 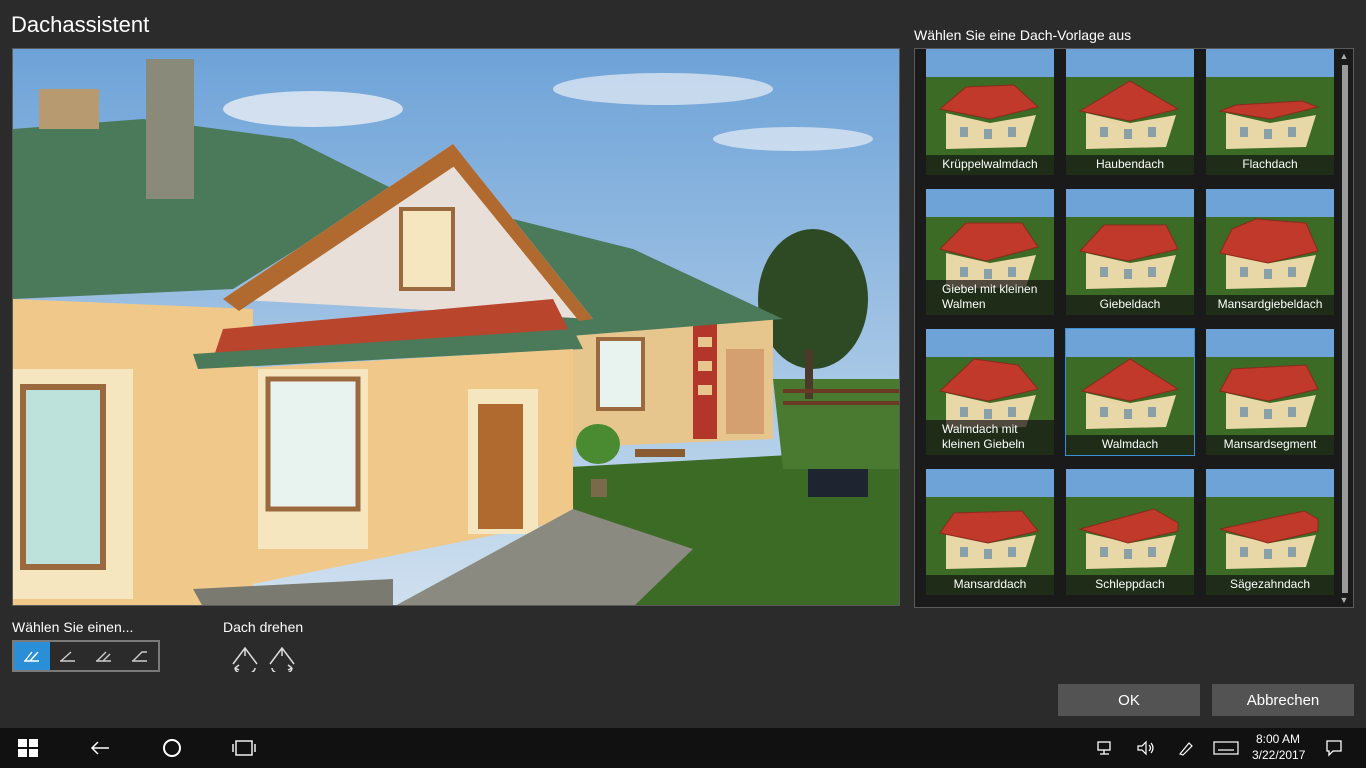 What do you see at coordinates (1130, 392) in the screenshot?
I see `roof-template-tile: Walmdach` at bounding box center [1130, 392].